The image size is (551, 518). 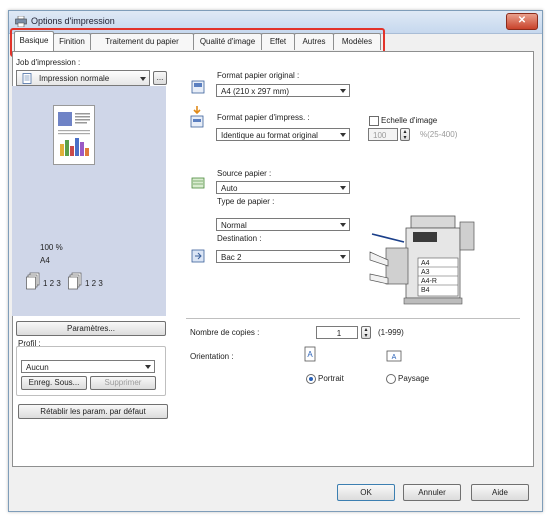 I want to click on profil-value: Aucun, so click(x=37, y=367).